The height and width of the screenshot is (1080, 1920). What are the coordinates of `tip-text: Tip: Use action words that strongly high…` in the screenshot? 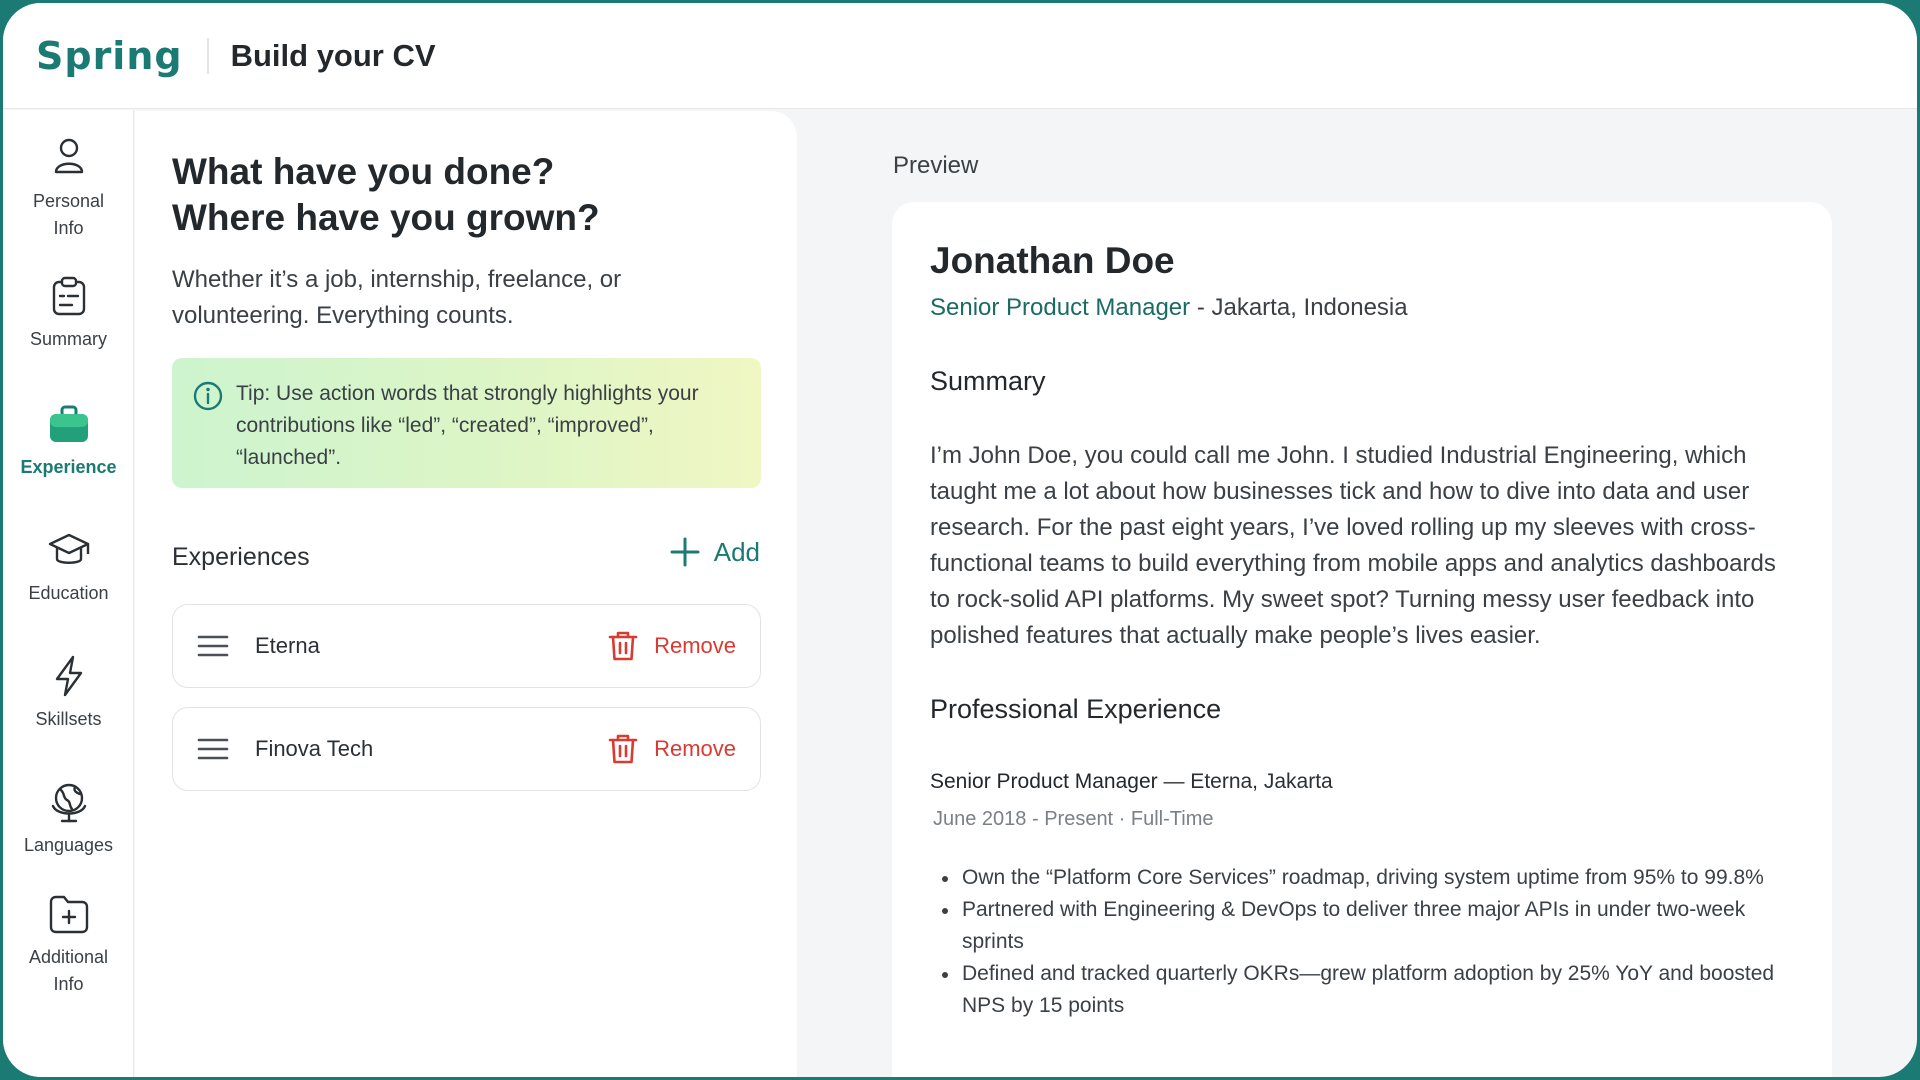 It's located at (467, 425).